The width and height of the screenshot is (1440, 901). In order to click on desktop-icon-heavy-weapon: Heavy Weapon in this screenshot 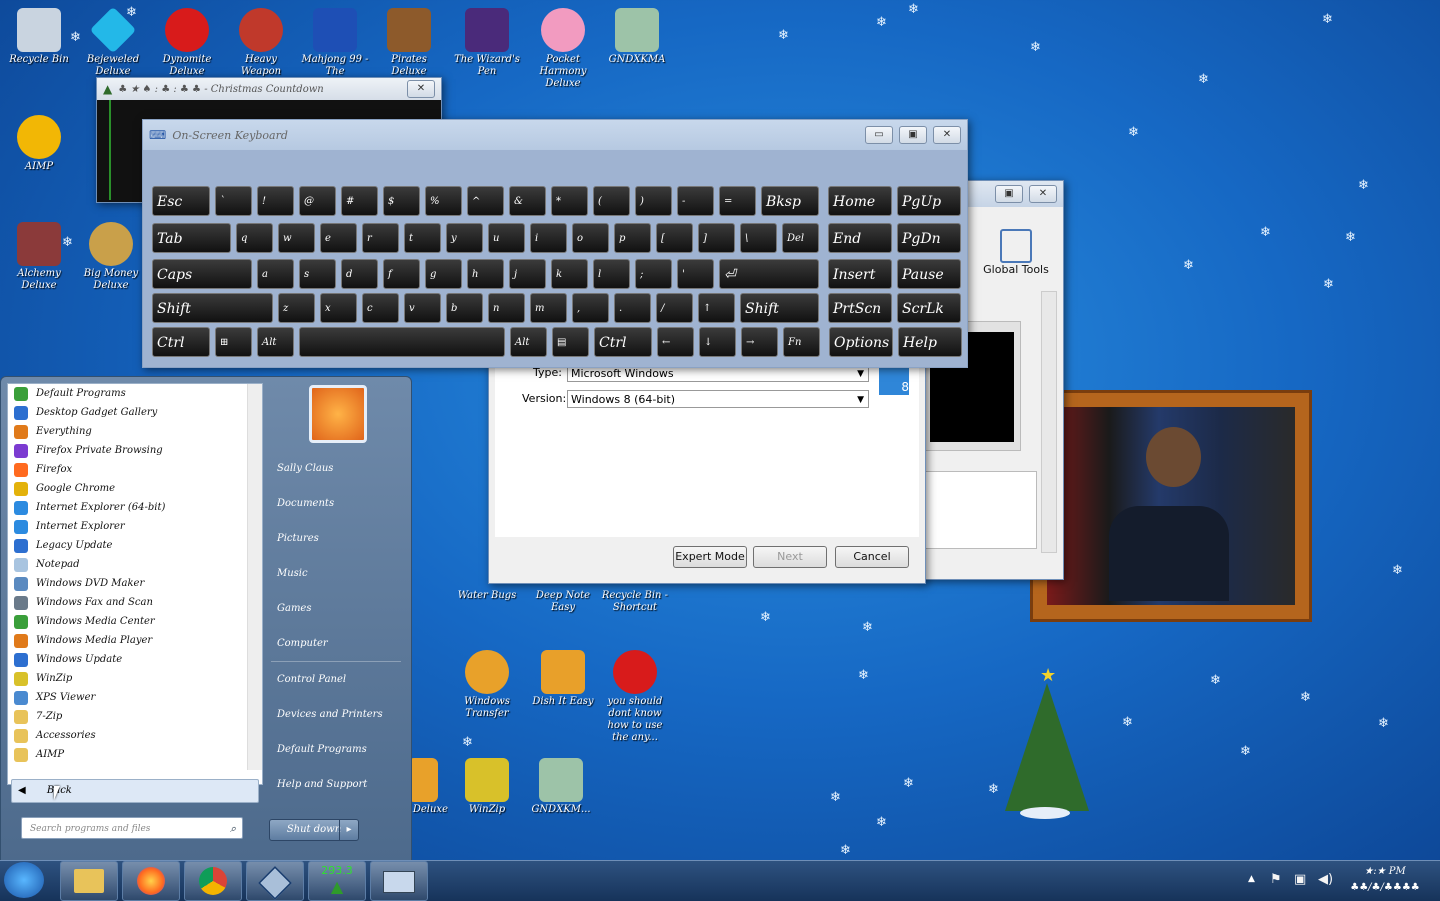, I will do `click(261, 43)`.